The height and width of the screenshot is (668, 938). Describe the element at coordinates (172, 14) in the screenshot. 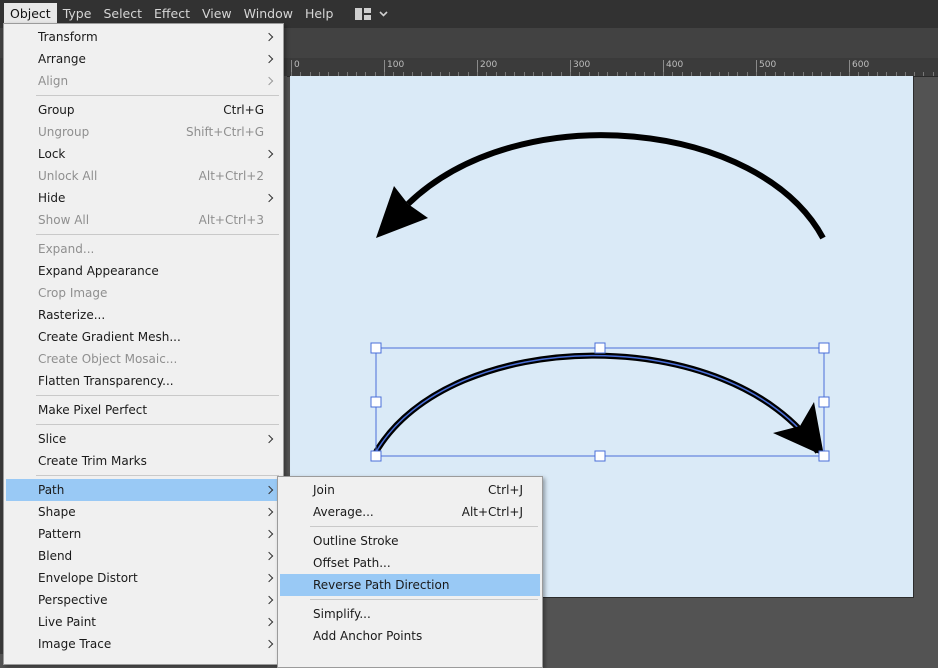

I see `menu-effect: Effect` at that location.